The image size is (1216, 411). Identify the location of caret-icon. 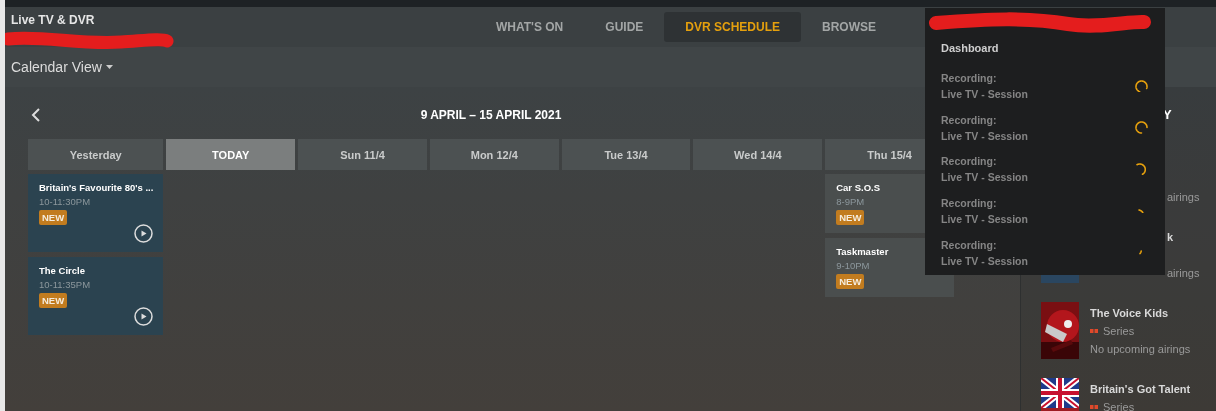
(109, 67).